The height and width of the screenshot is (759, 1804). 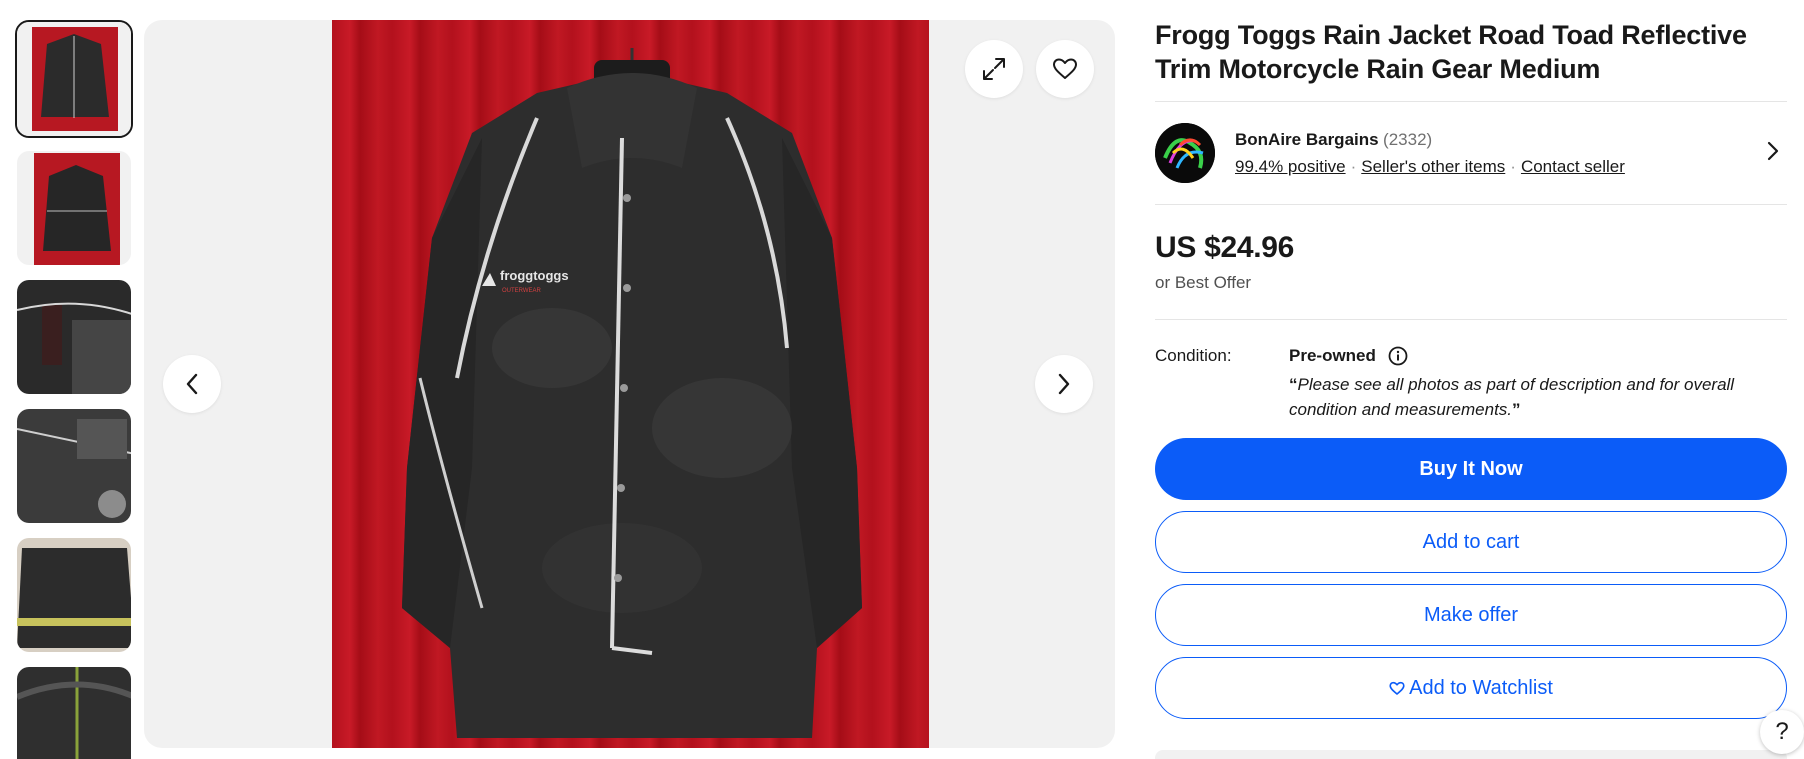 What do you see at coordinates (1471, 615) in the screenshot?
I see `make-offer-button: Make offer` at bounding box center [1471, 615].